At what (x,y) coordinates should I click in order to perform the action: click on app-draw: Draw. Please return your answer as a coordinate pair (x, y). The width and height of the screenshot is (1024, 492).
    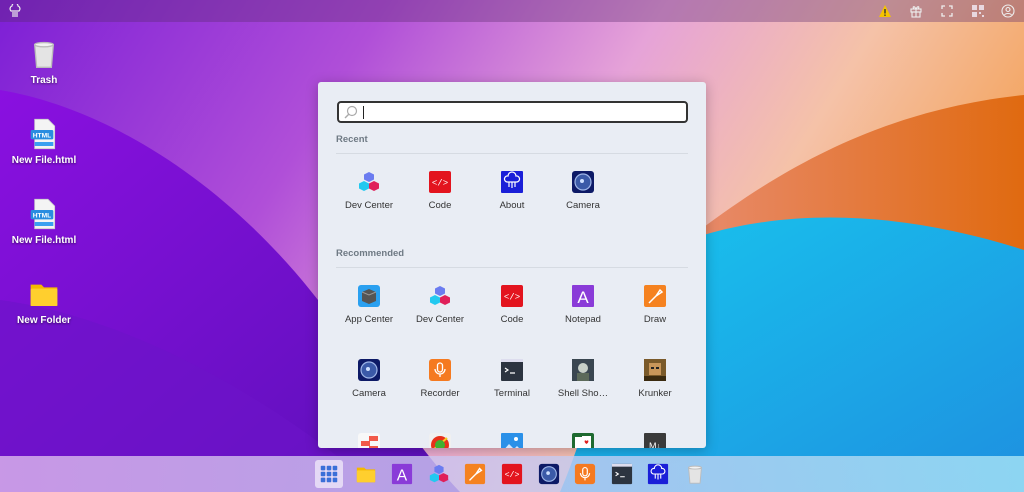
    Looking at the image, I should click on (655, 304).